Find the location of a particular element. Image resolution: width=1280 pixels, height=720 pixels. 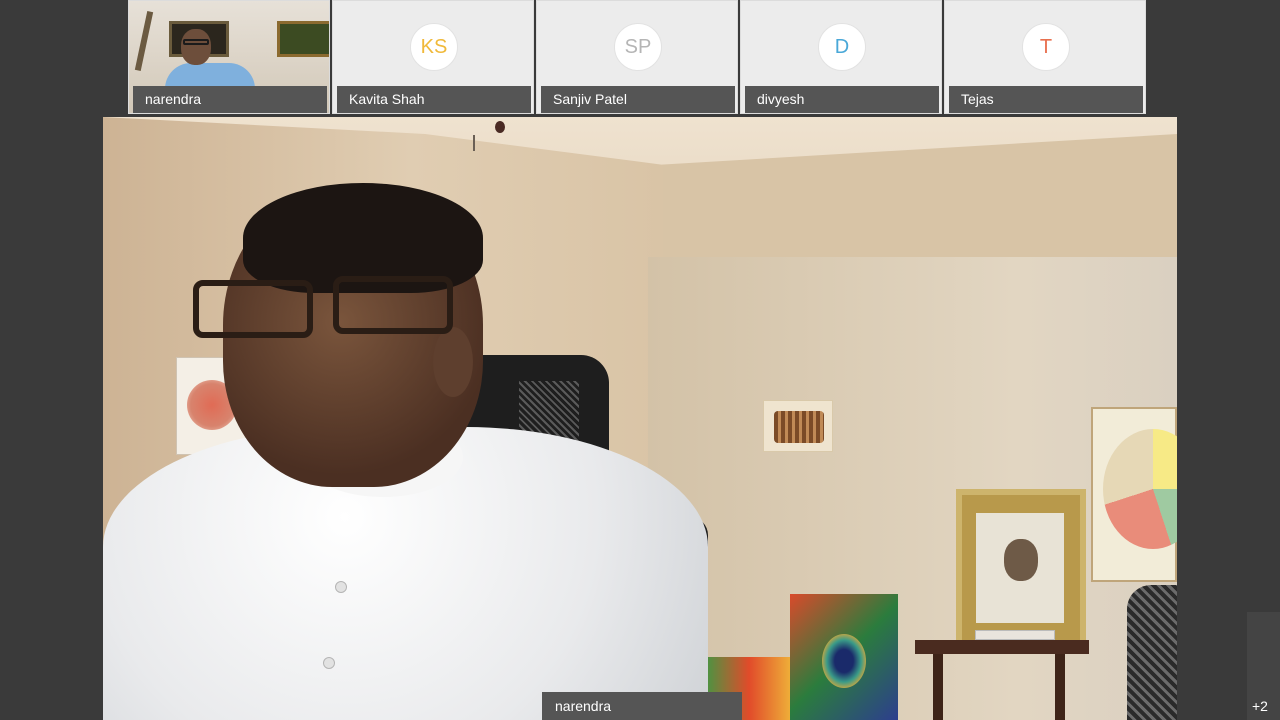

participant-avatar: SP is located at coordinates (638, 47).